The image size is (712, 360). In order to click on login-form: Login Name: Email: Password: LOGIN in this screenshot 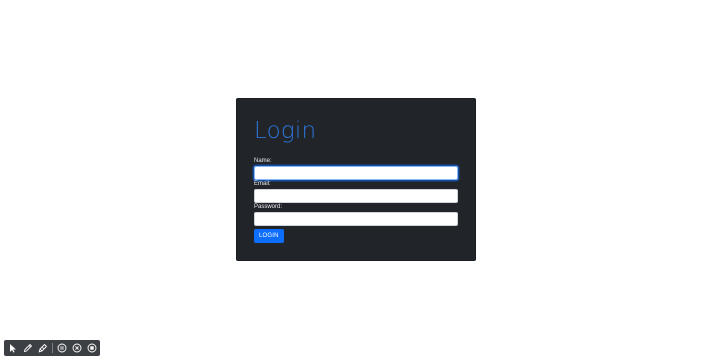, I will do `click(356, 180)`.